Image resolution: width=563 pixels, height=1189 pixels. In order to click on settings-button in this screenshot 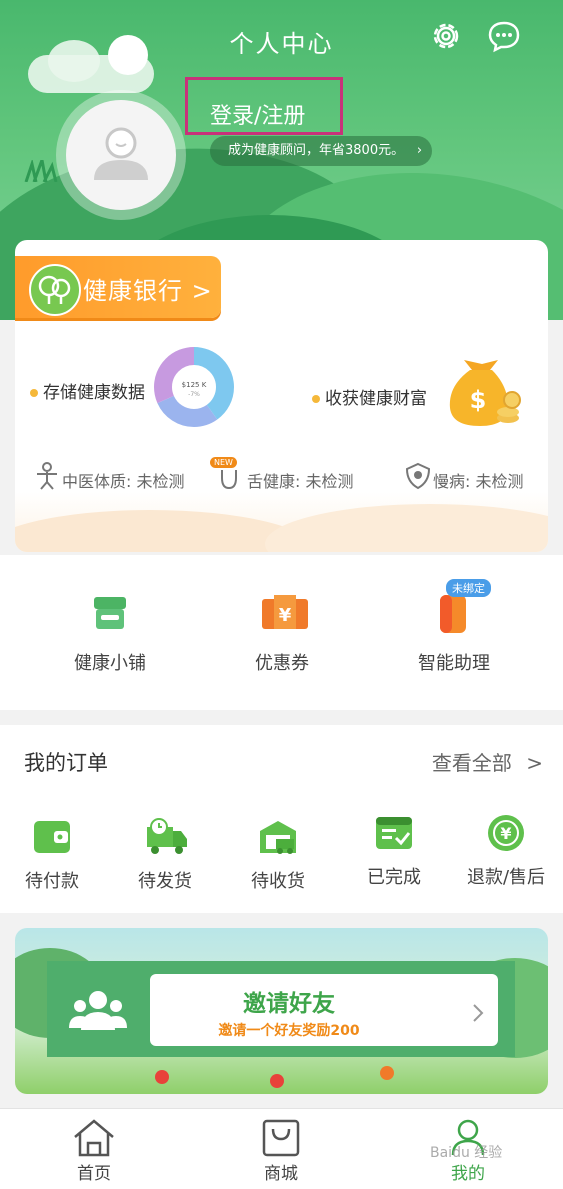, I will do `click(446, 36)`.